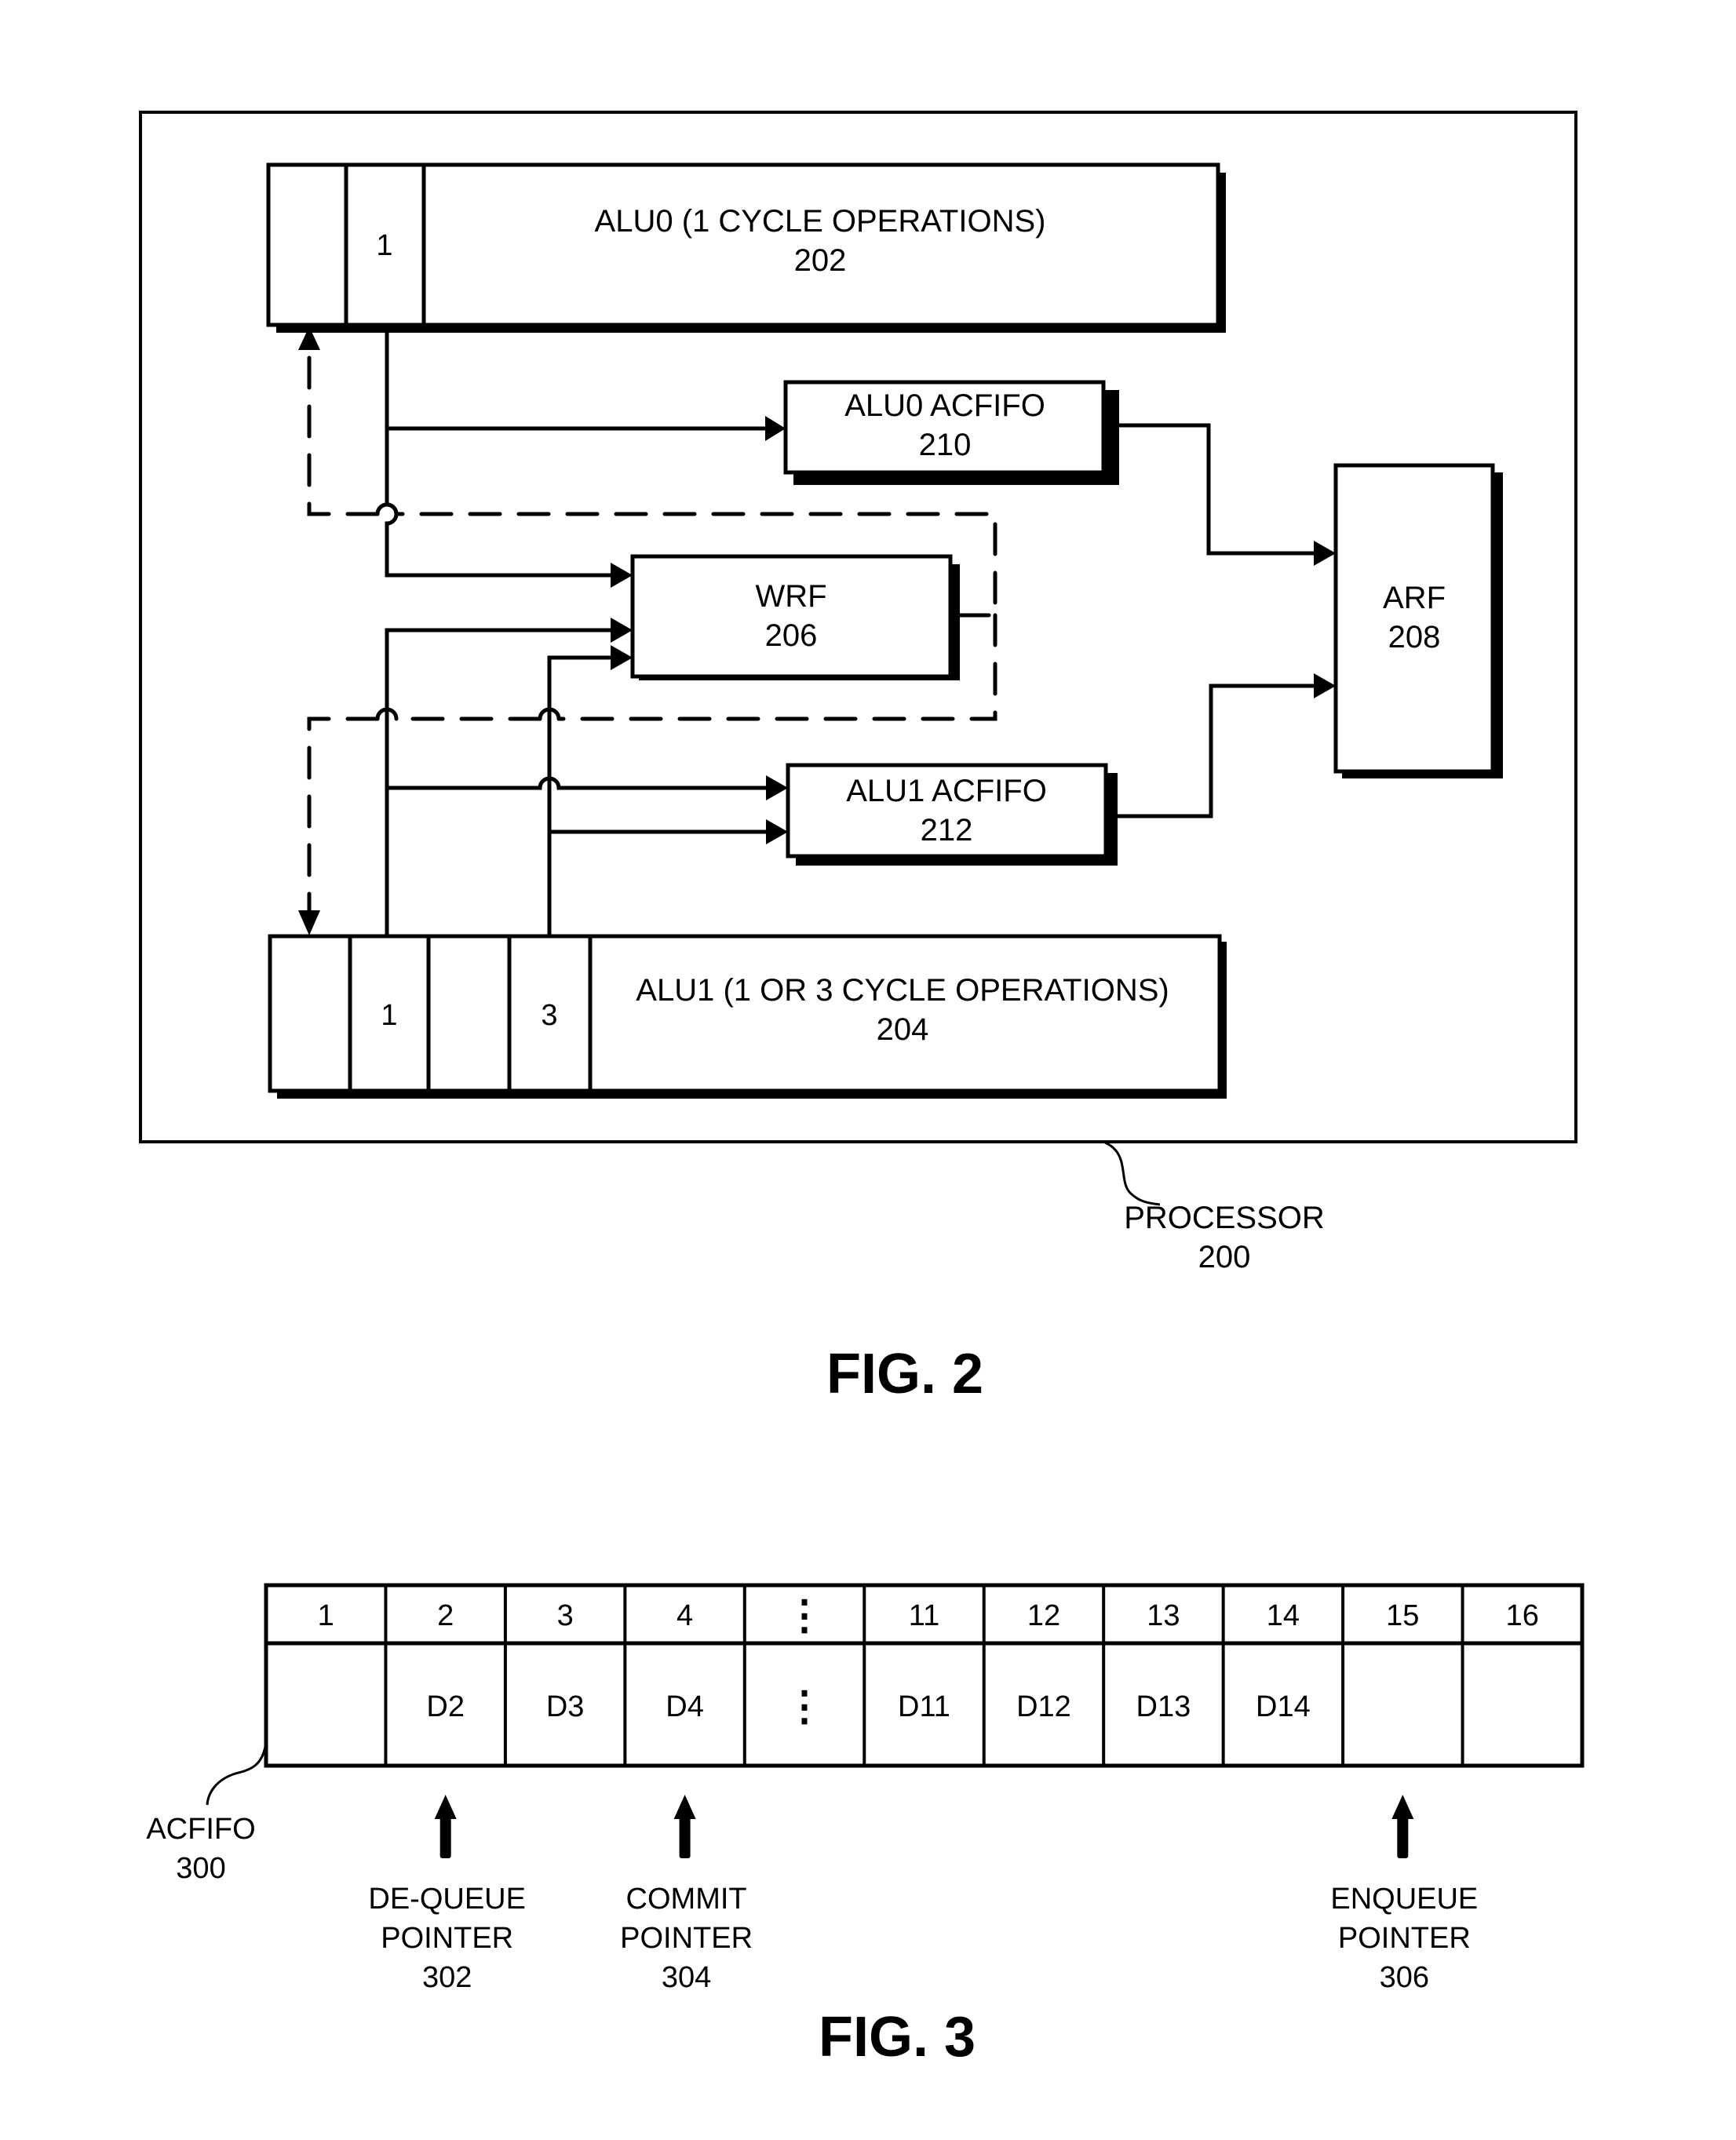  I want to click on acfifo-slot-index: 1, so click(326, 1615).